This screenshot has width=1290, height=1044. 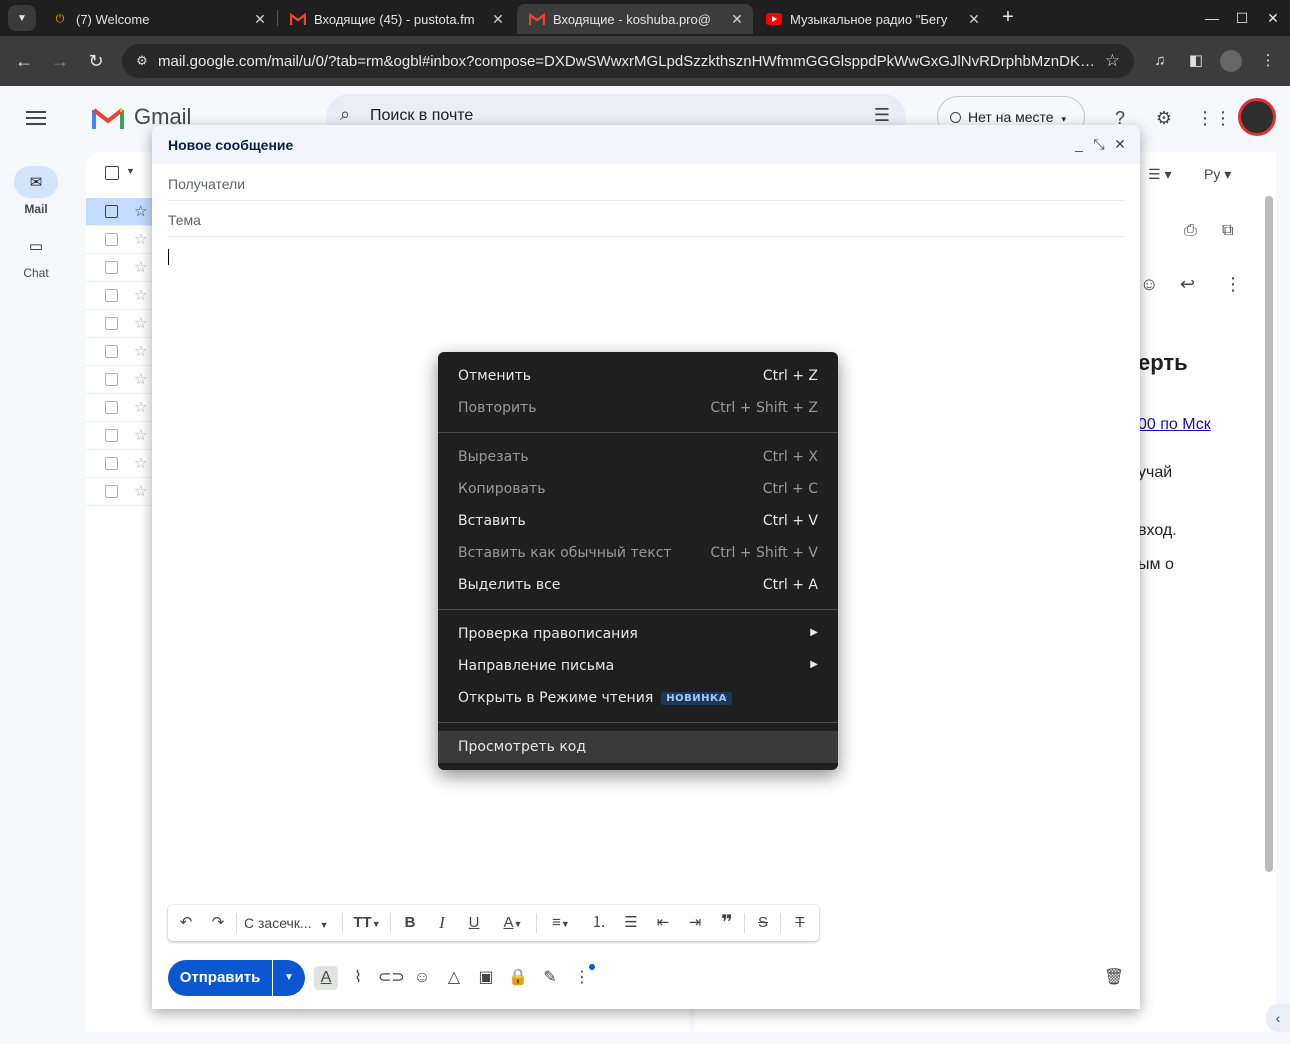 I want to click on minimize-window-button: —, so click(x=1212, y=18).